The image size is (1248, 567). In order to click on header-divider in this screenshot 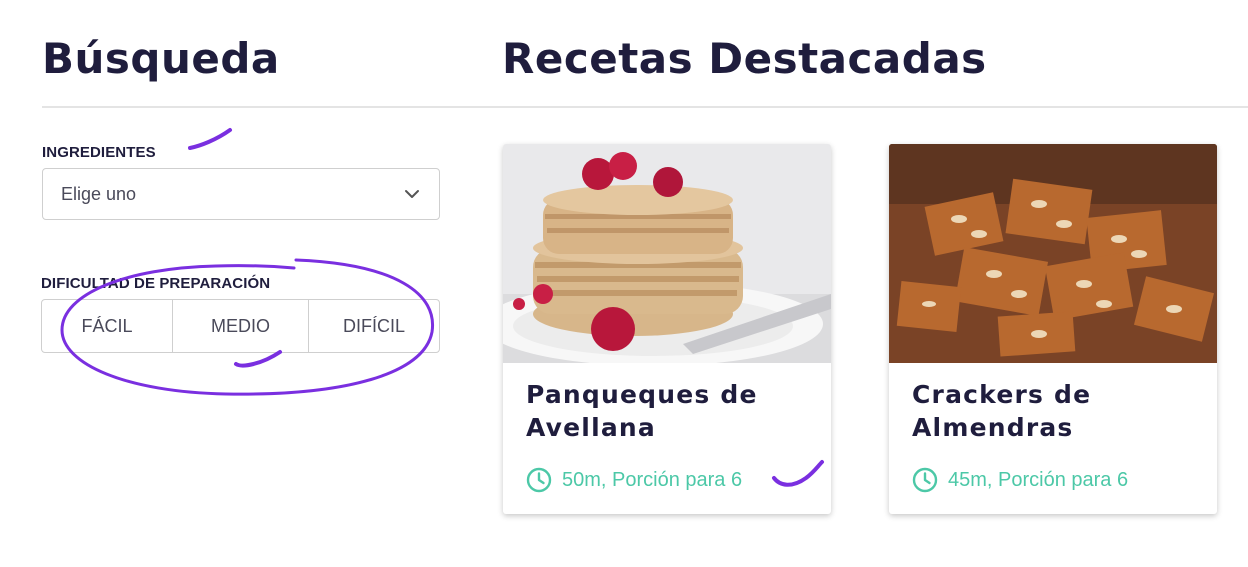, I will do `click(645, 107)`.